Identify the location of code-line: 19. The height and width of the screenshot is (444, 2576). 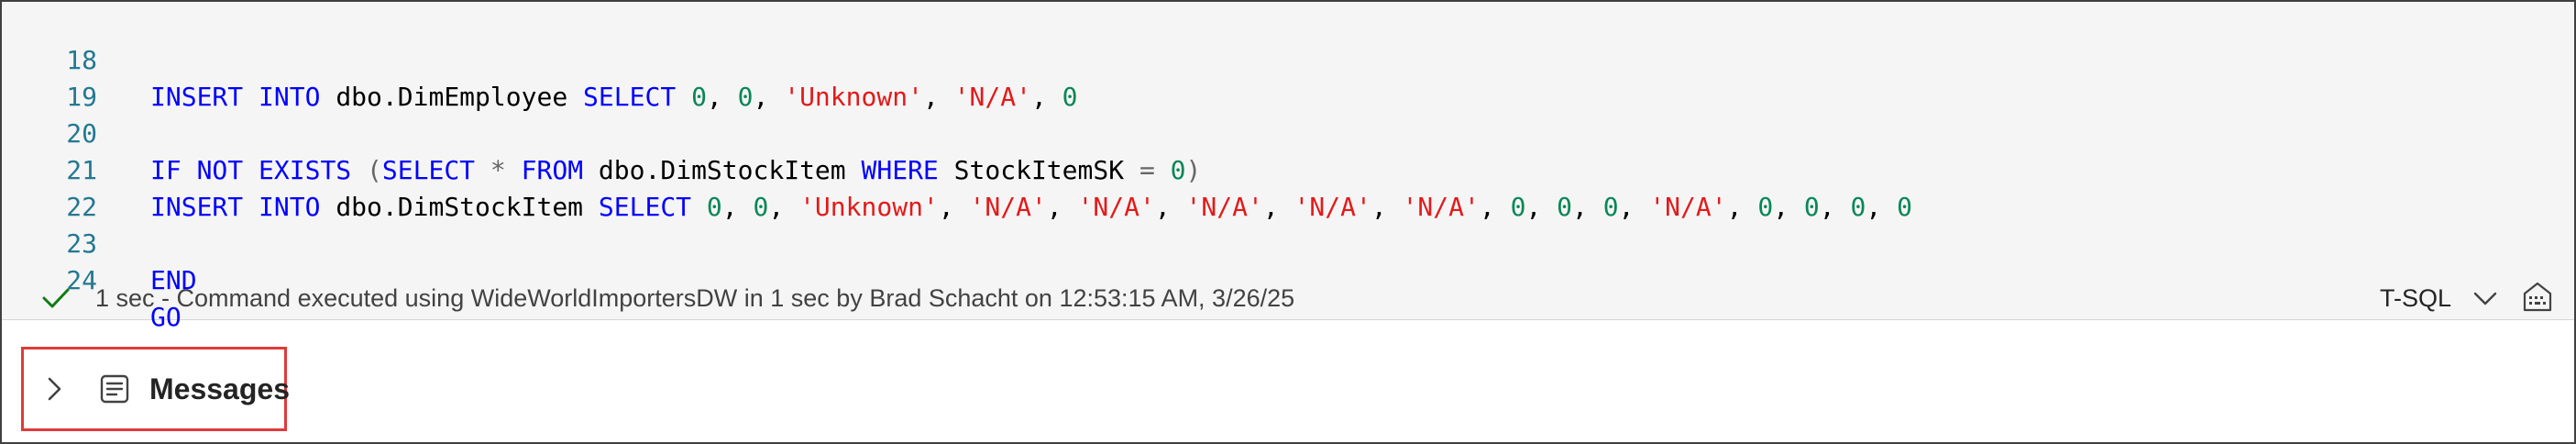
(49, 77).